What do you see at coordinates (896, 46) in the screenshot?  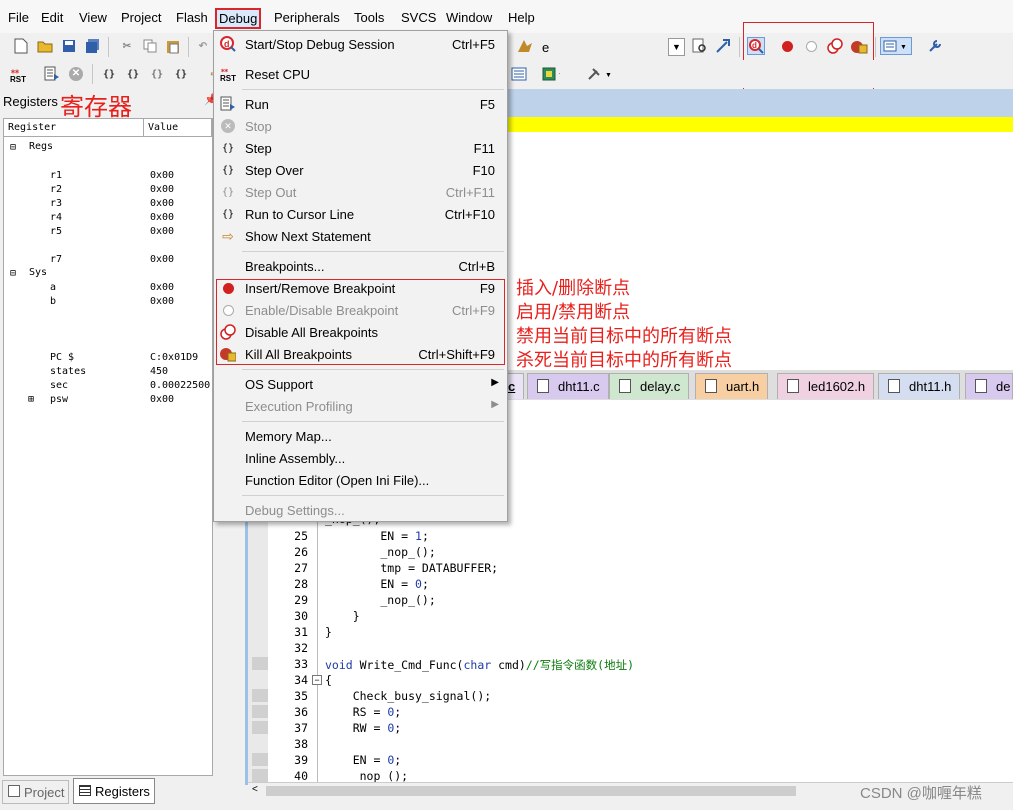 I see `window-layout-icon: ▼` at bounding box center [896, 46].